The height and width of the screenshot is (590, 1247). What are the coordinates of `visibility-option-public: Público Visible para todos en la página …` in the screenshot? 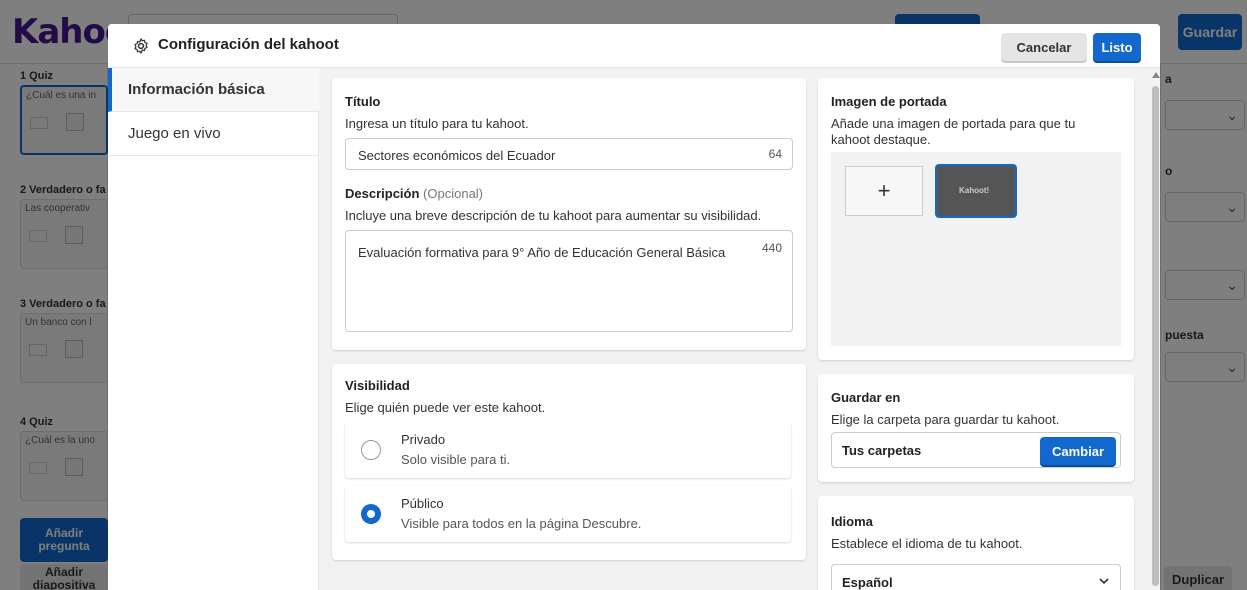 It's located at (568, 514).